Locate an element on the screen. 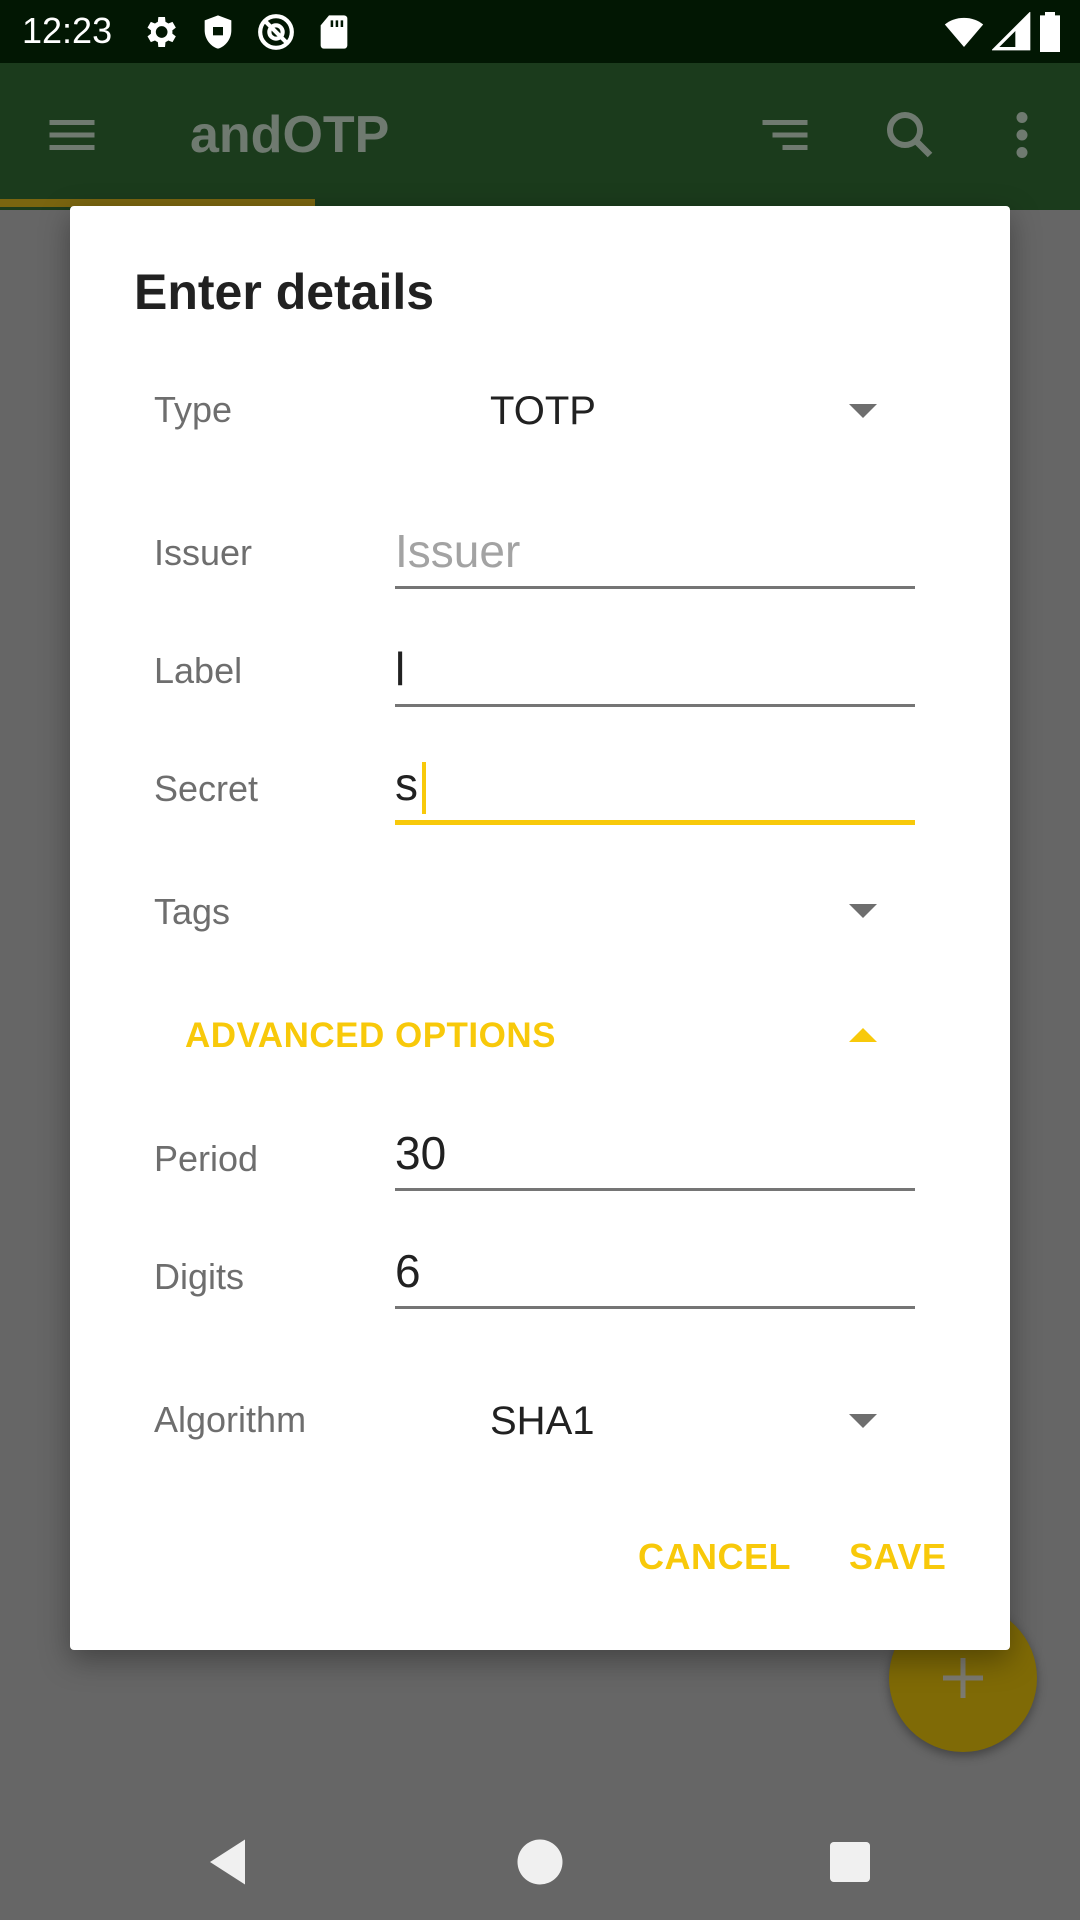 This screenshot has width=1080, height=1920. status-time: 12:23 is located at coordinates (67, 30).